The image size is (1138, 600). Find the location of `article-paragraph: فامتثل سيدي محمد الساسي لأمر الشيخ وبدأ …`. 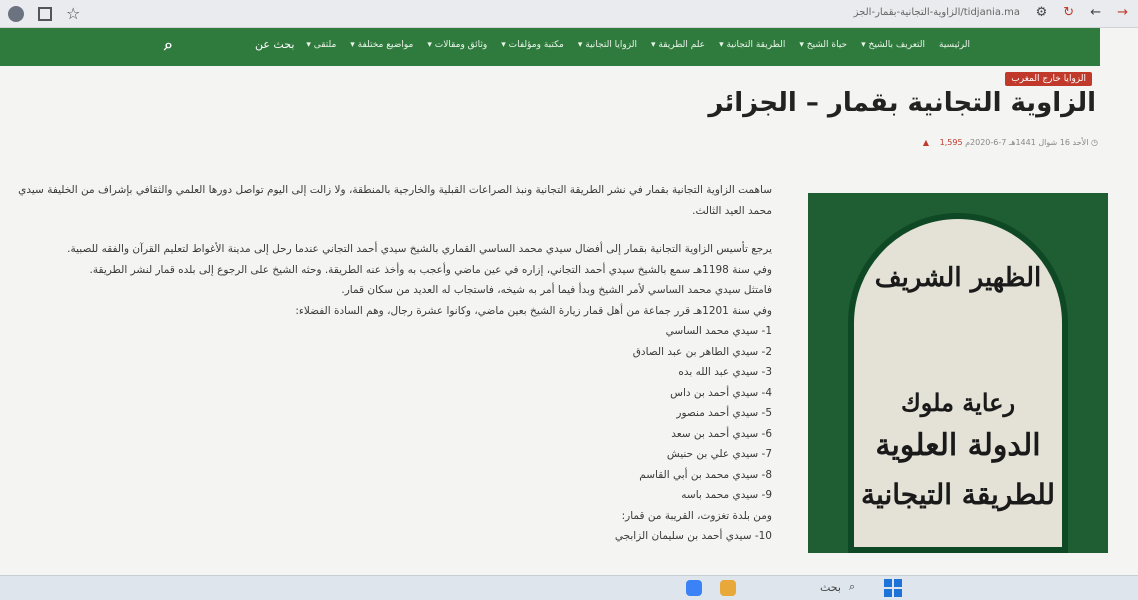

article-paragraph: فامتثل سيدي محمد الساسي لأمر الشيخ وبدأ … is located at coordinates (556, 290).